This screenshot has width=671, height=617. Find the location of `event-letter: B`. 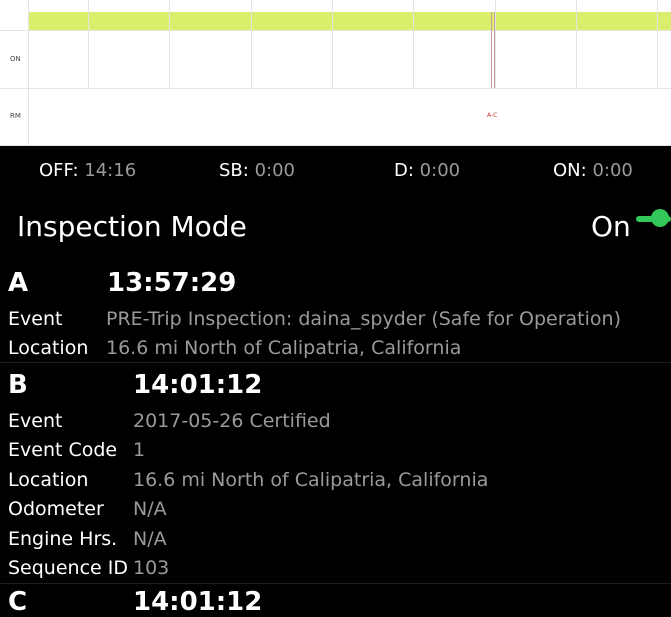

event-letter: B is located at coordinates (18, 385).